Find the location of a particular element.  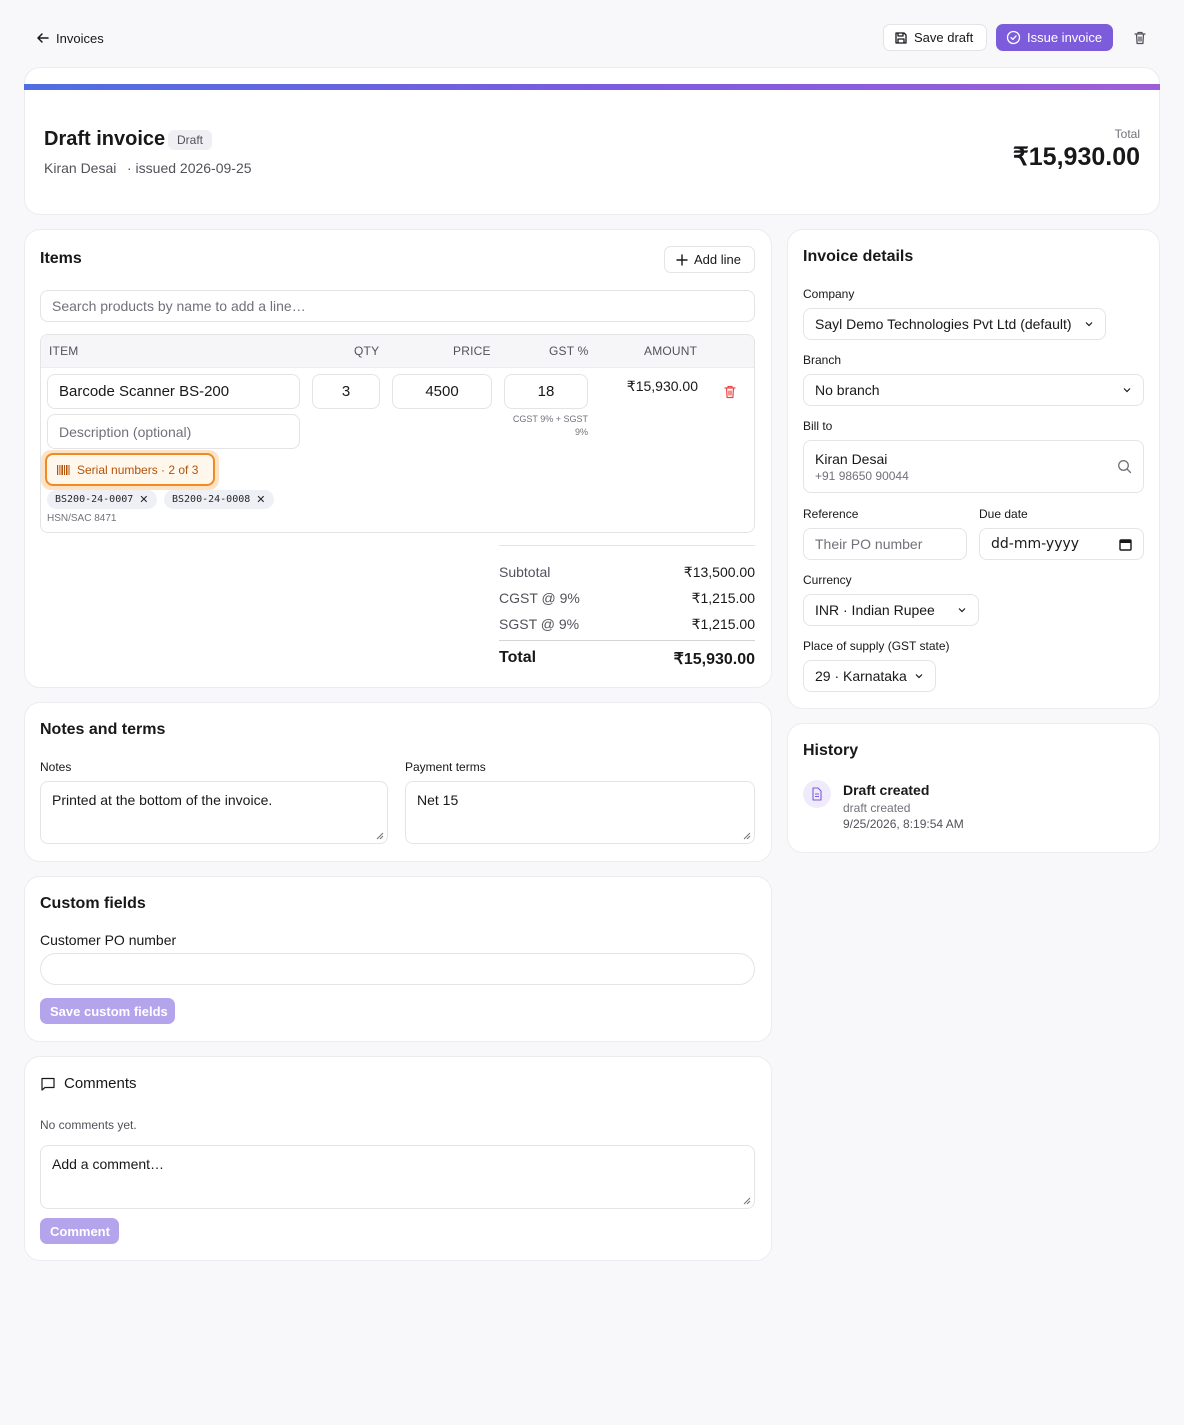

line-item-name: Barcode Scanner BS-200 is located at coordinates (144, 391).